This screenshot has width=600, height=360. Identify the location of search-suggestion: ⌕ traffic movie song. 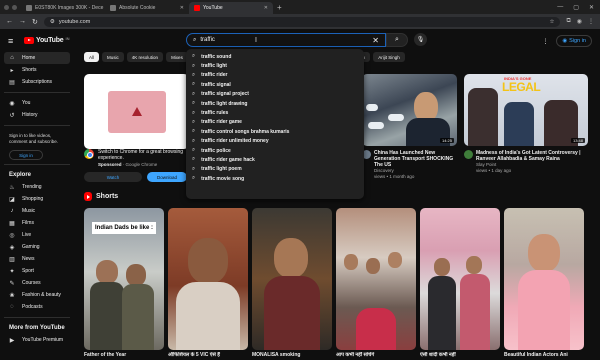
(275, 178).